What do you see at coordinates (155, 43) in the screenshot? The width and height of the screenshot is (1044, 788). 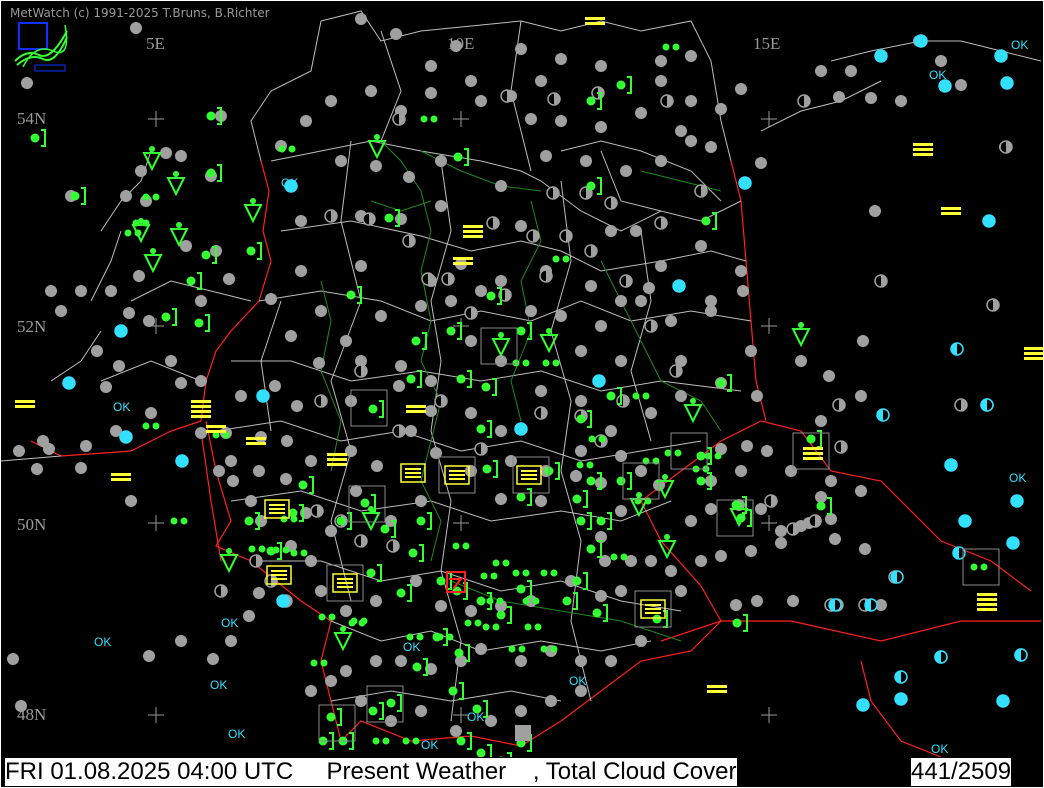 I see `longitude-label-5e: 5E` at bounding box center [155, 43].